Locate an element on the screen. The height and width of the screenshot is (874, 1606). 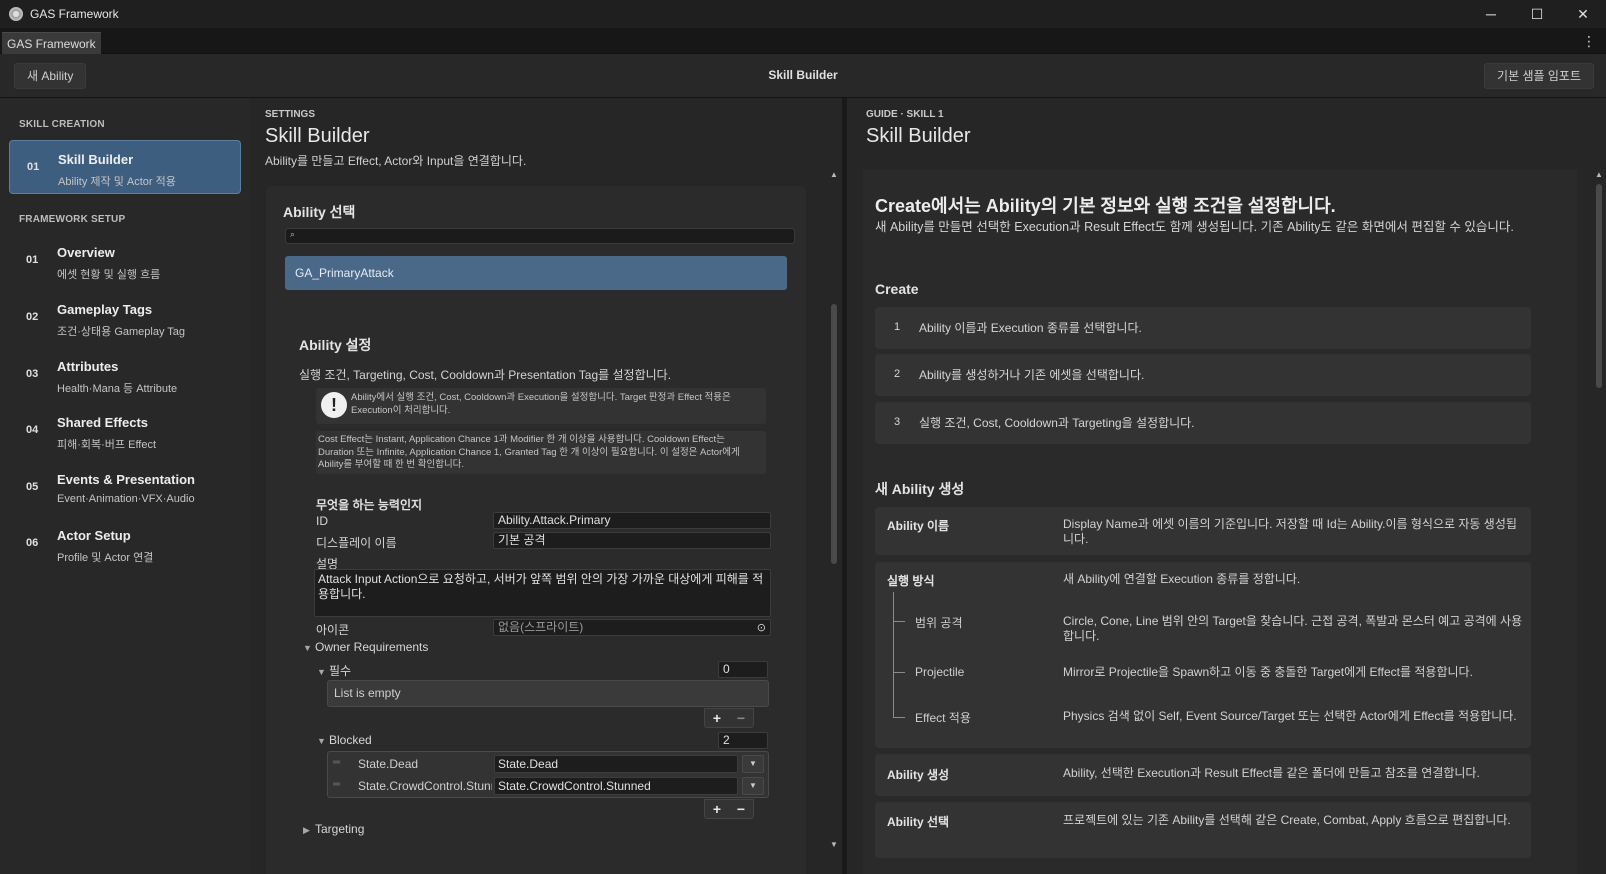
nav-subtitle: Health·Mana 등 Attribute is located at coordinates (117, 389).